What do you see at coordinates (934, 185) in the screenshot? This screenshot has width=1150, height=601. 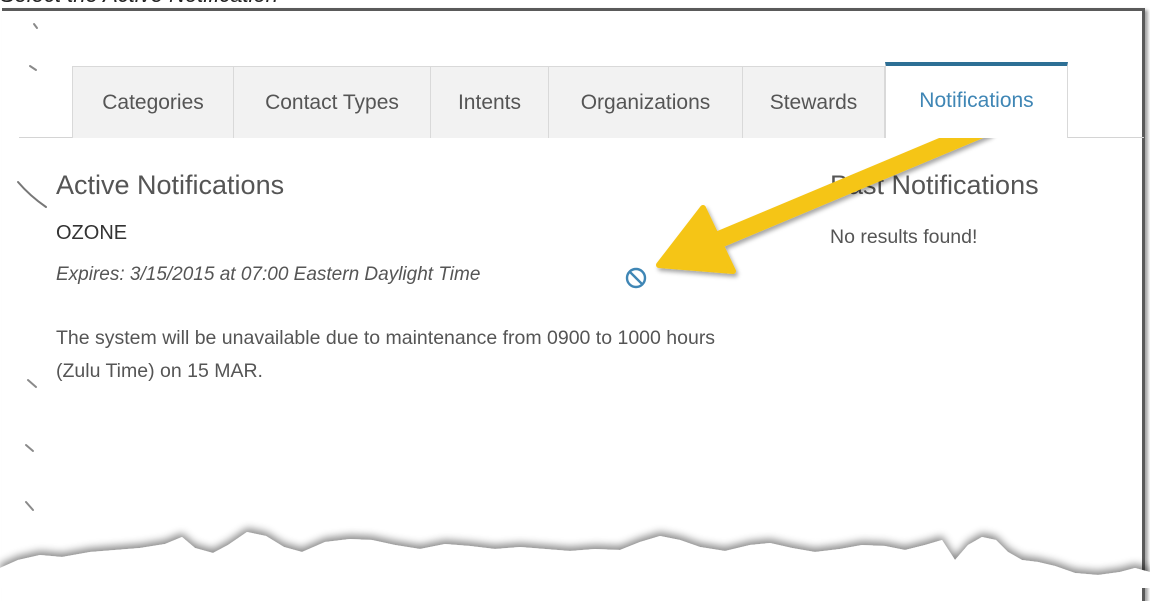 I see `past-notifications-heading: Past Notifications` at bounding box center [934, 185].